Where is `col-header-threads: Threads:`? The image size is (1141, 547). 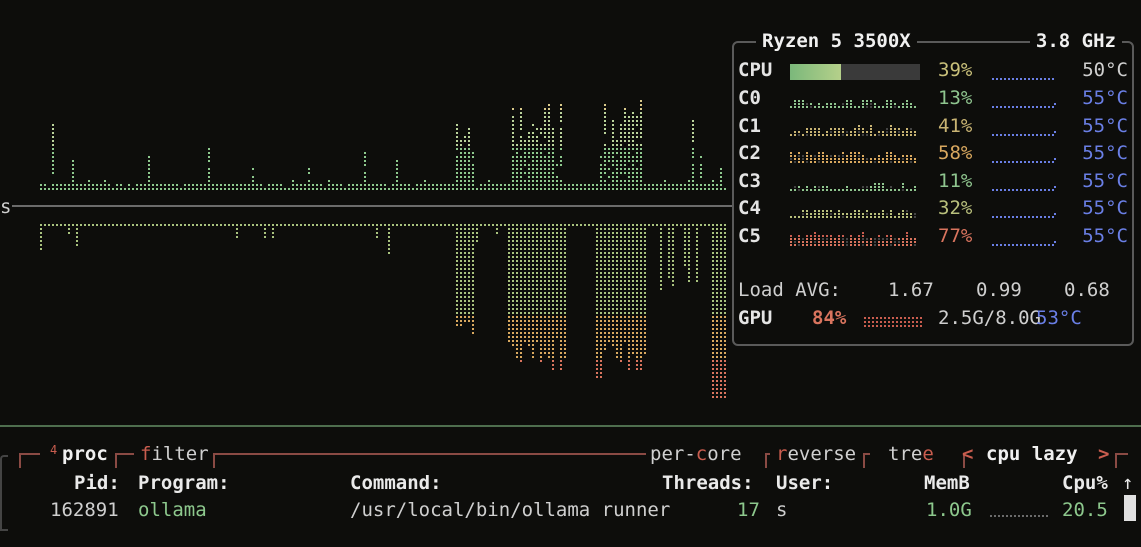
col-header-threads: Threads: is located at coordinates (708, 483).